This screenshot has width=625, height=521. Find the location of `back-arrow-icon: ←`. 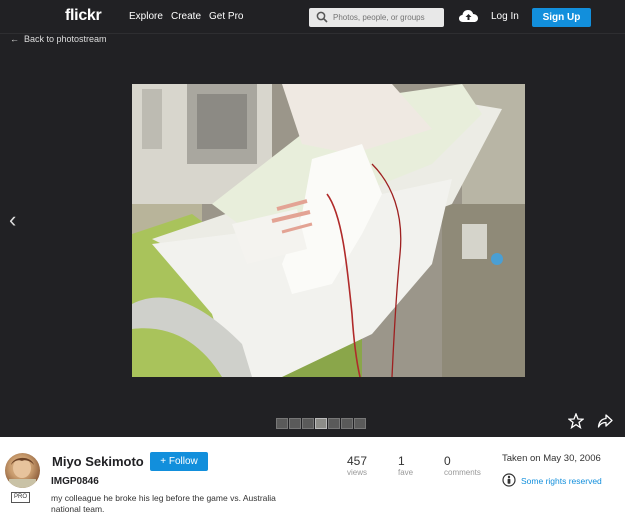

back-arrow-icon: ← is located at coordinates (14, 39).